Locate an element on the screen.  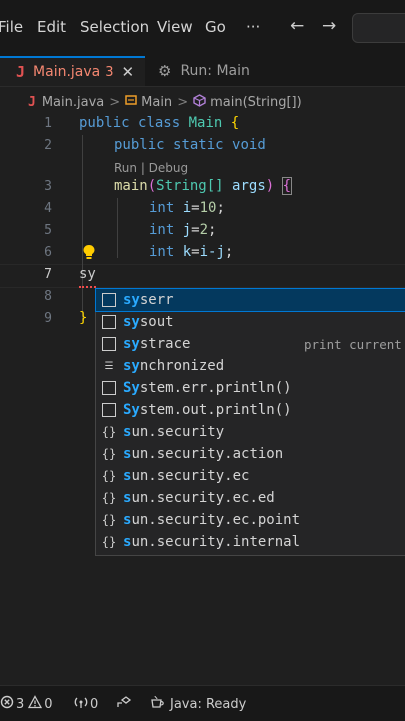
suggestion-label: System.err.println() is located at coordinates (207, 388).